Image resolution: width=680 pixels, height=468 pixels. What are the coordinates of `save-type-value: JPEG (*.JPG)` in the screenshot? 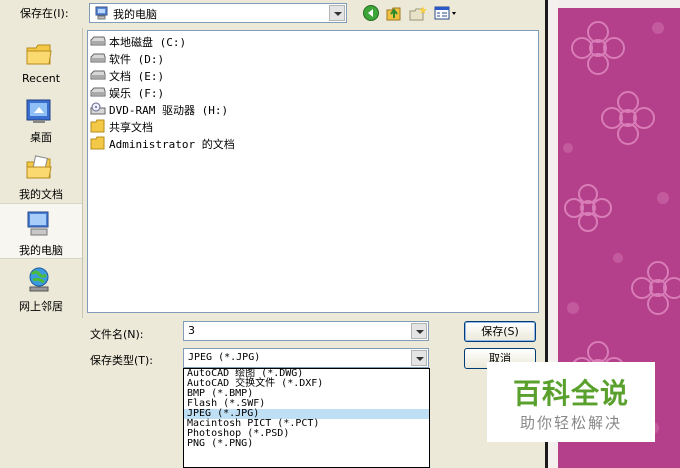 It's located at (224, 357).